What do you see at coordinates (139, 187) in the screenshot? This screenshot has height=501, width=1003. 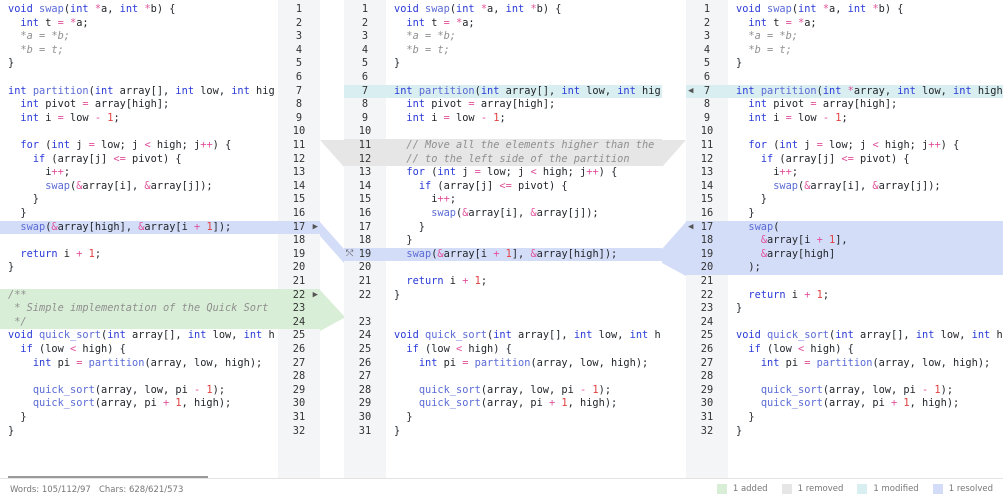 I see `left-code-line: swap(&array[i], &array[j]);` at bounding box center [139, 187].